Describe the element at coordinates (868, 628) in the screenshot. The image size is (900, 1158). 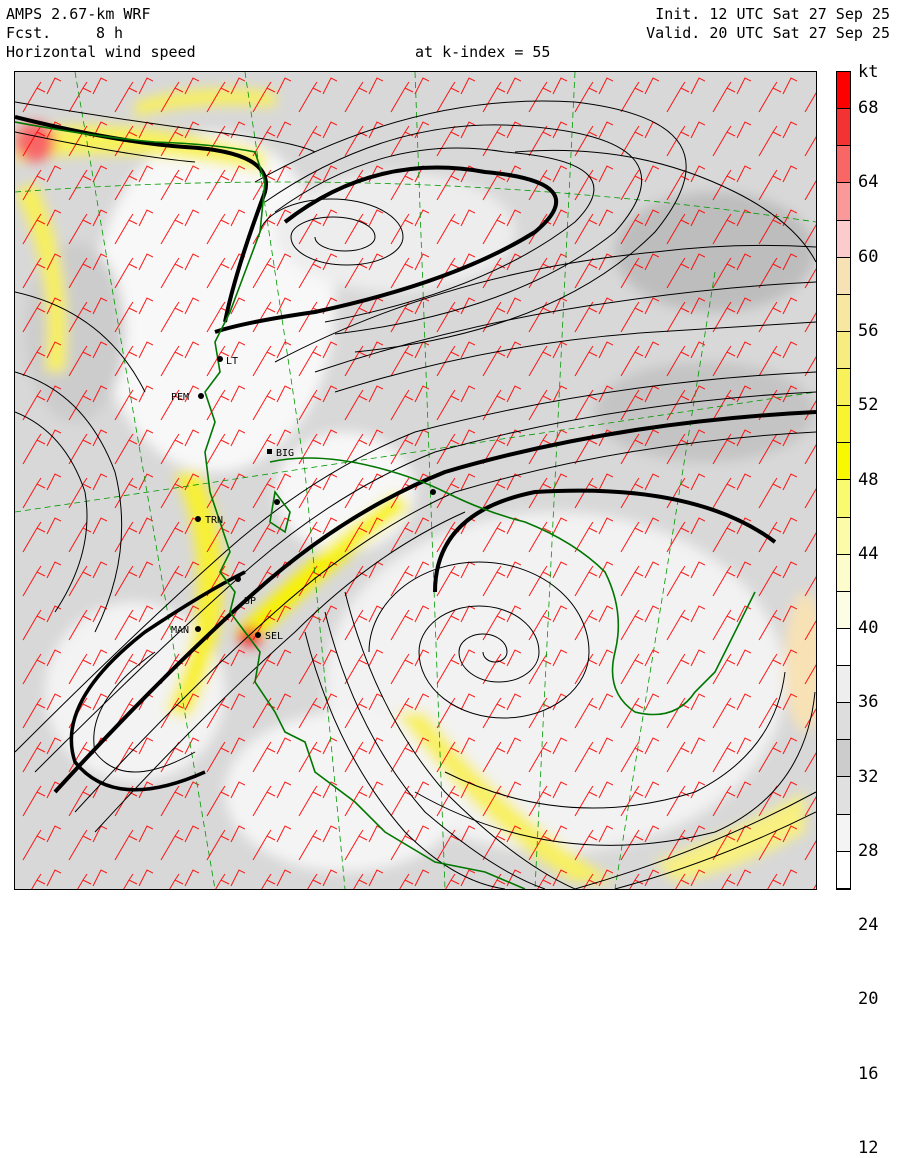
I see `colorbar-tick-label: 40` at that location.